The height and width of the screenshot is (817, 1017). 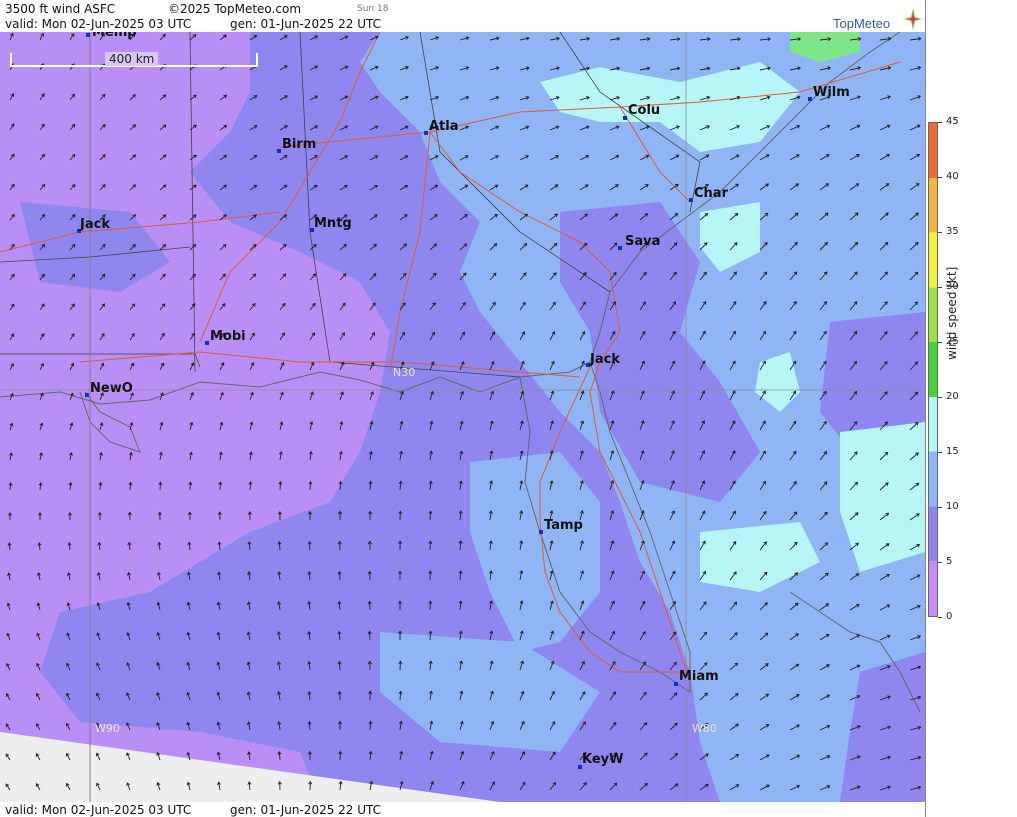 What do you see at coordinates (699, 676) in the screenshot?
I see `city-label: Miam` at bounding box center [699, 676].